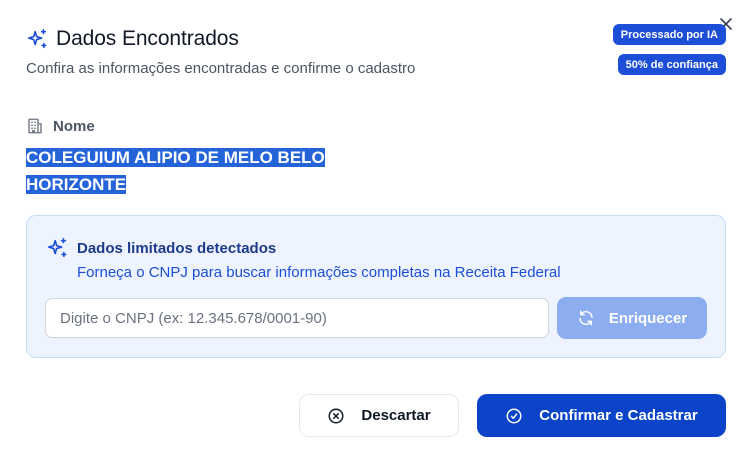 This screenshot has height=453, width=746. Describe the element at coordinates (176, 171) in the screenshot. I see `name-value: COLEGUIUM ALIPIO DE MELO BELO HORIZONTE` at that location.